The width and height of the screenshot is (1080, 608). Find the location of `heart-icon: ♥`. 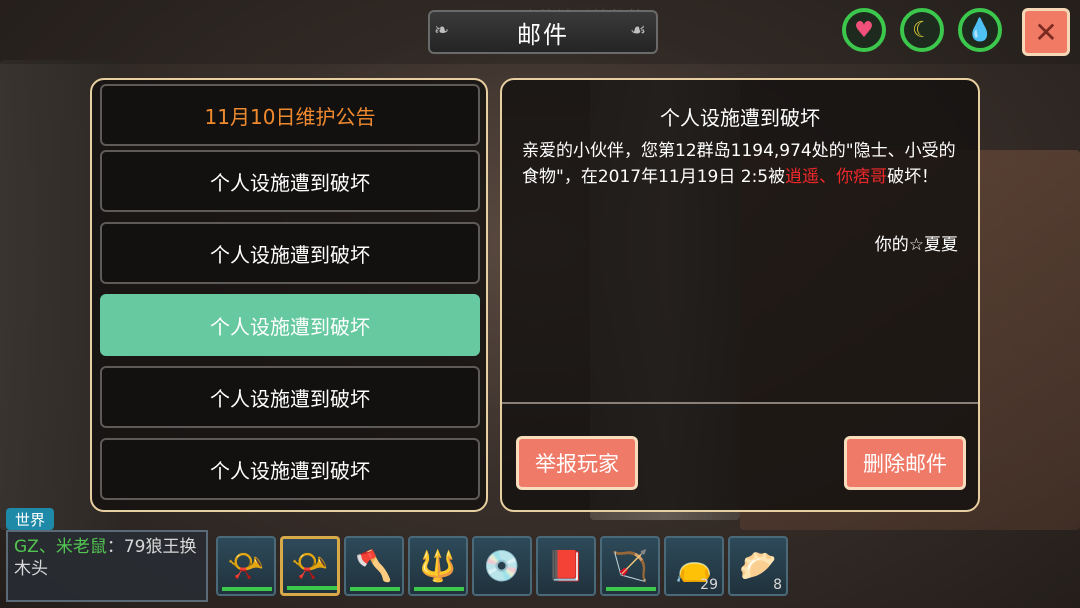

heart-icon: ♥ is located at coordinates (864, 30).